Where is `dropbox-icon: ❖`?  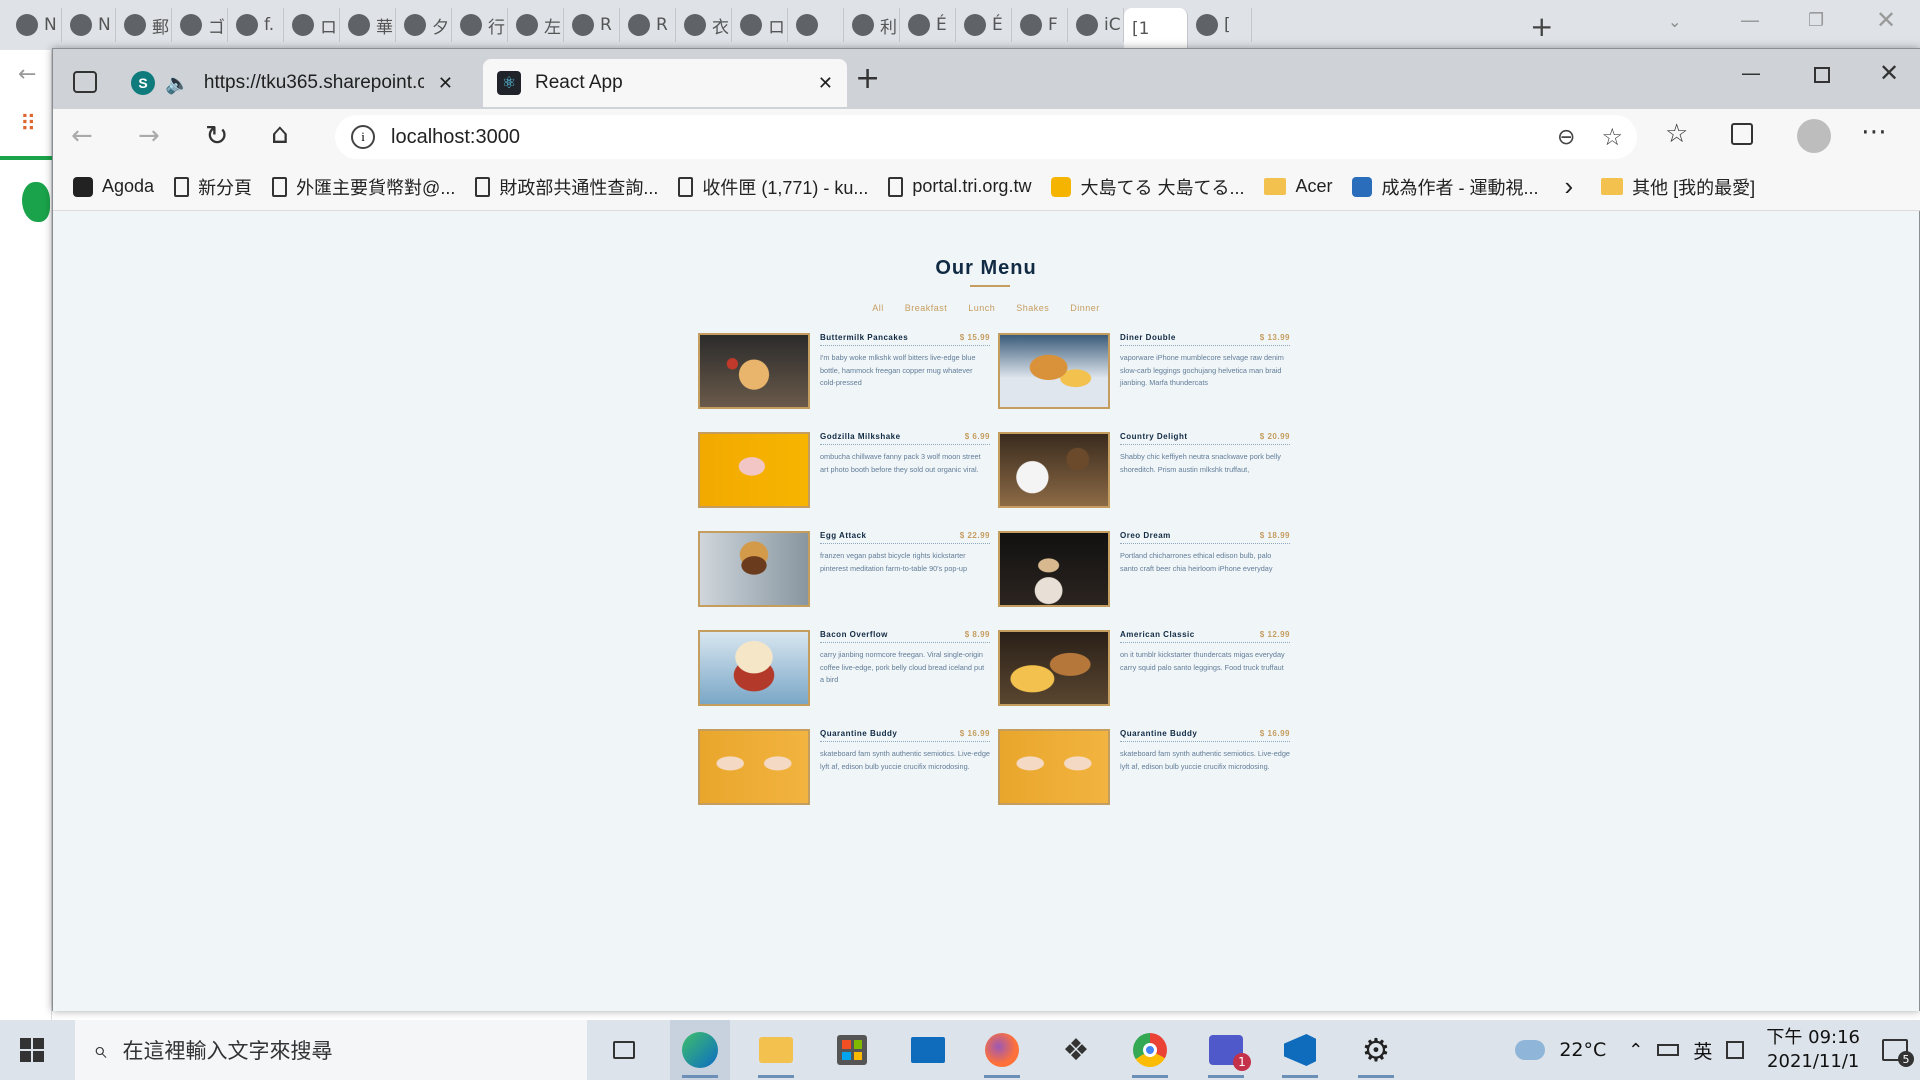
dropbox-icon: ❖ is located at coordinates (1076, 1050).